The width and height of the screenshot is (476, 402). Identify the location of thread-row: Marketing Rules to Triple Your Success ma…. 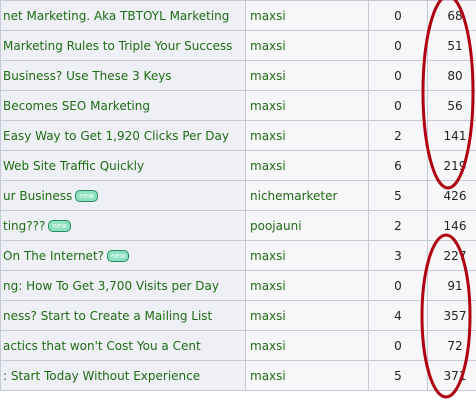
(238, 45).